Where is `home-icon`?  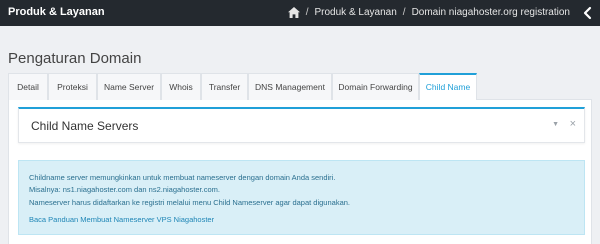 home-icon is located at coordinates (293, 12).